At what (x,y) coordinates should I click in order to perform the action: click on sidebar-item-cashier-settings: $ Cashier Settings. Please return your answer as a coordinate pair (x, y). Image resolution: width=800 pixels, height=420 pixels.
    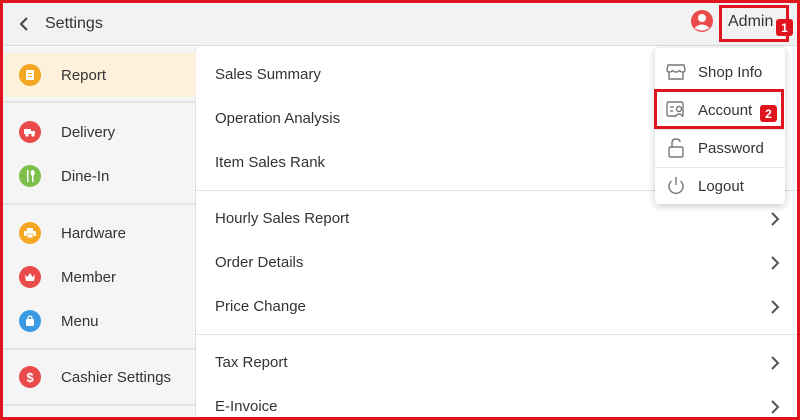
    Looking at the image, I should click on (99, 377).